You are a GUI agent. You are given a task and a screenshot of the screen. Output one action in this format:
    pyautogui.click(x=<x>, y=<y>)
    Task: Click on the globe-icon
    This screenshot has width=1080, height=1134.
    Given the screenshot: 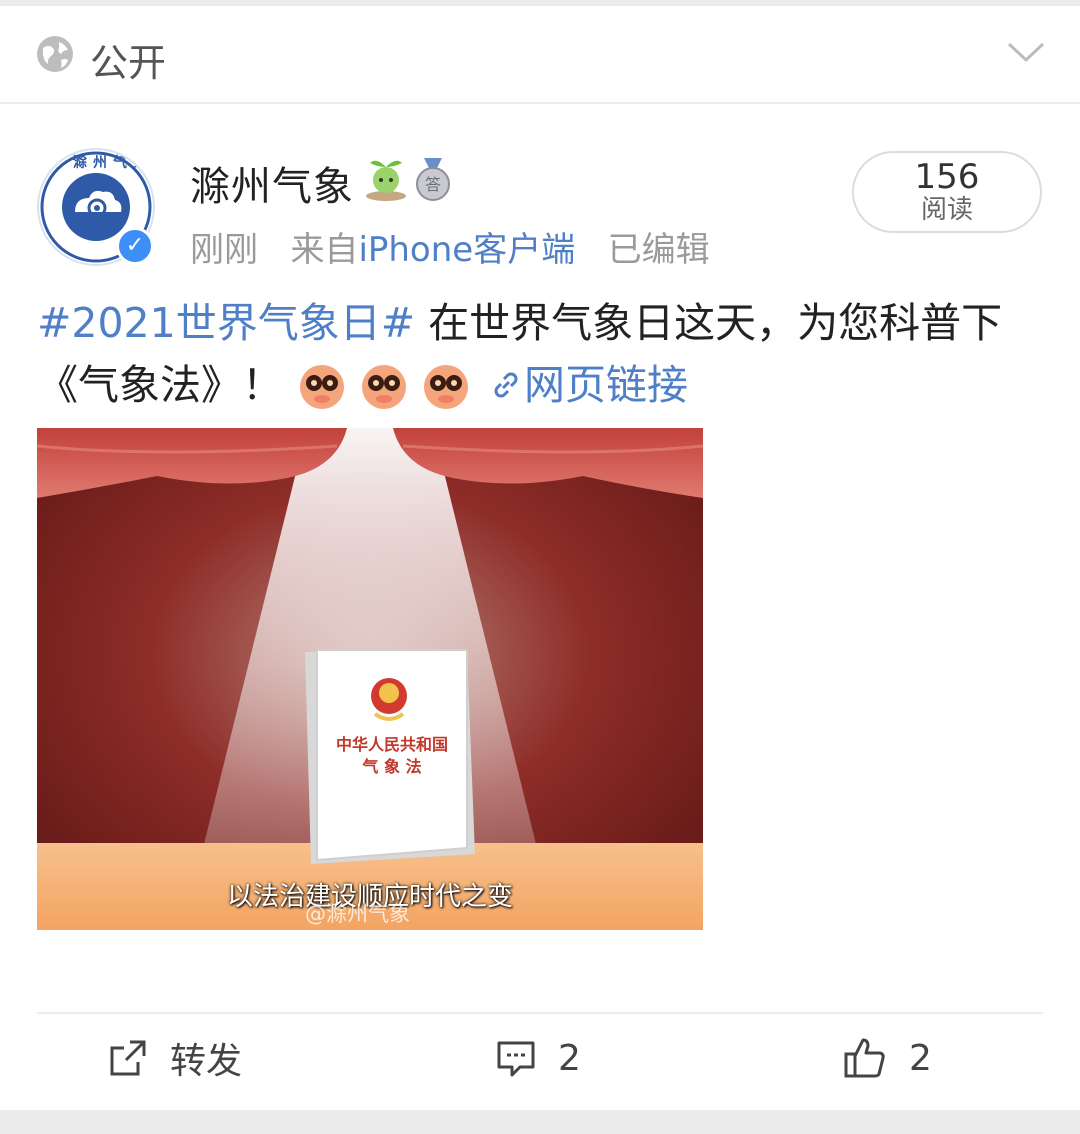 What is the action you would take?
    pyautogui.click(x=55, y=54)
    